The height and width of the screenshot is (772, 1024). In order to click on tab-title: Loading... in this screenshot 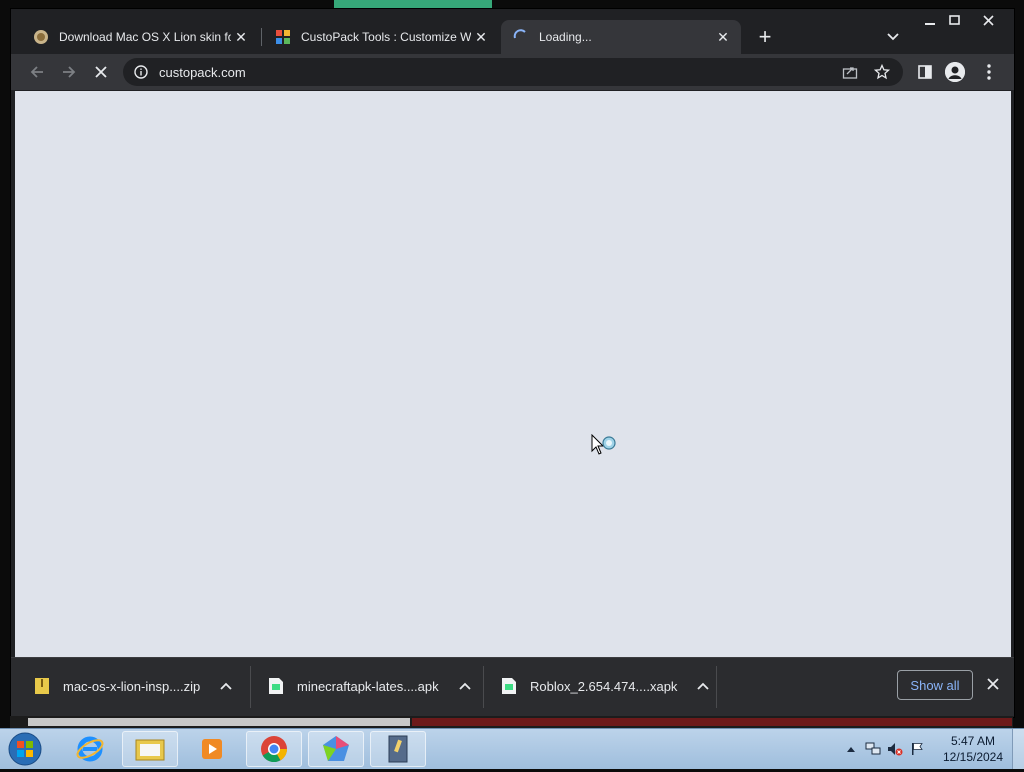, I will do `click(565, 37)`.